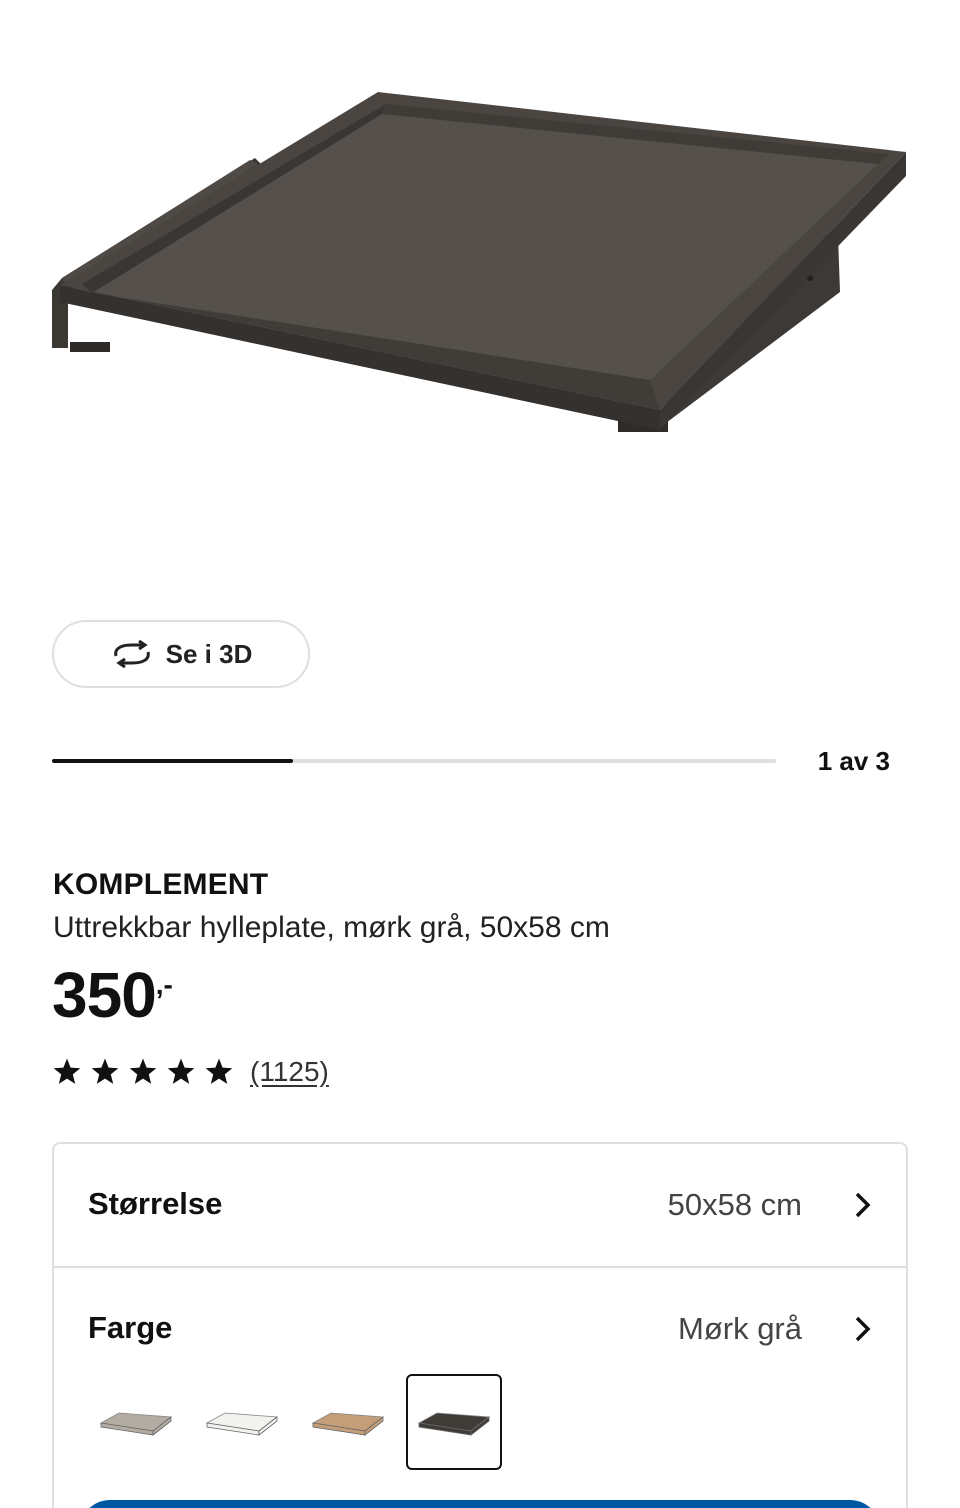 This screenshot has height=1508, width=960. Describe the element at coordinates (130, 1327) in the screenshot. I see `color-option-label: Farge` at that location.